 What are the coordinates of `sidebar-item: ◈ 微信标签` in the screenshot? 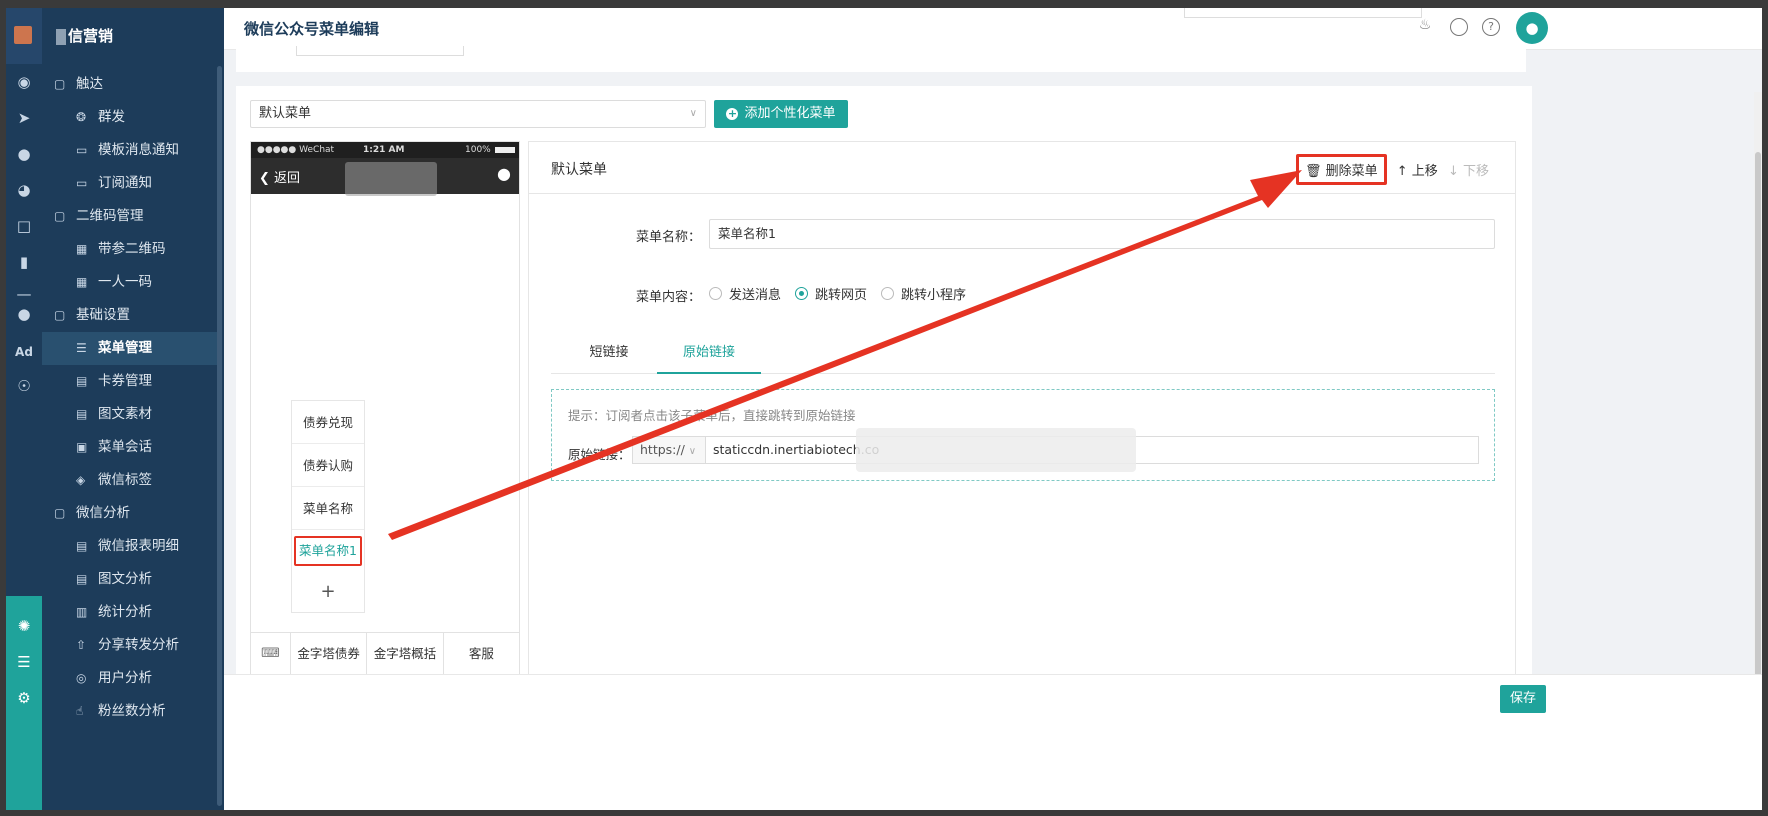 It's located at (130, 480).